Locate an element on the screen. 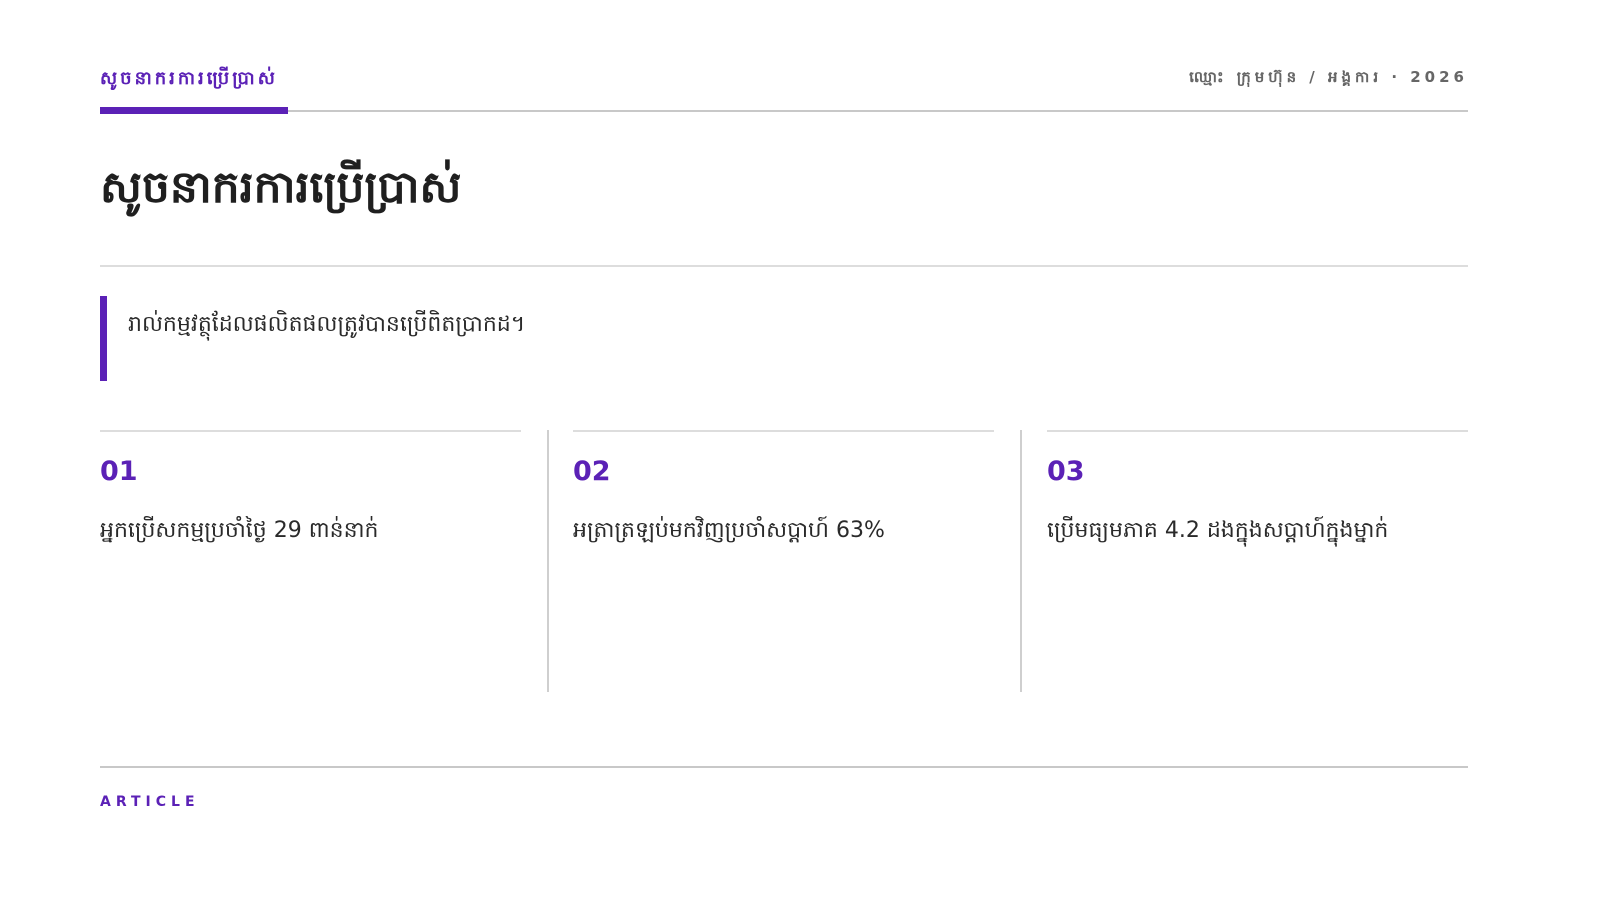 The height and width of the screenshot is (900, 1598). footer-label: ARTICLE is located at coordinates (150, 802).